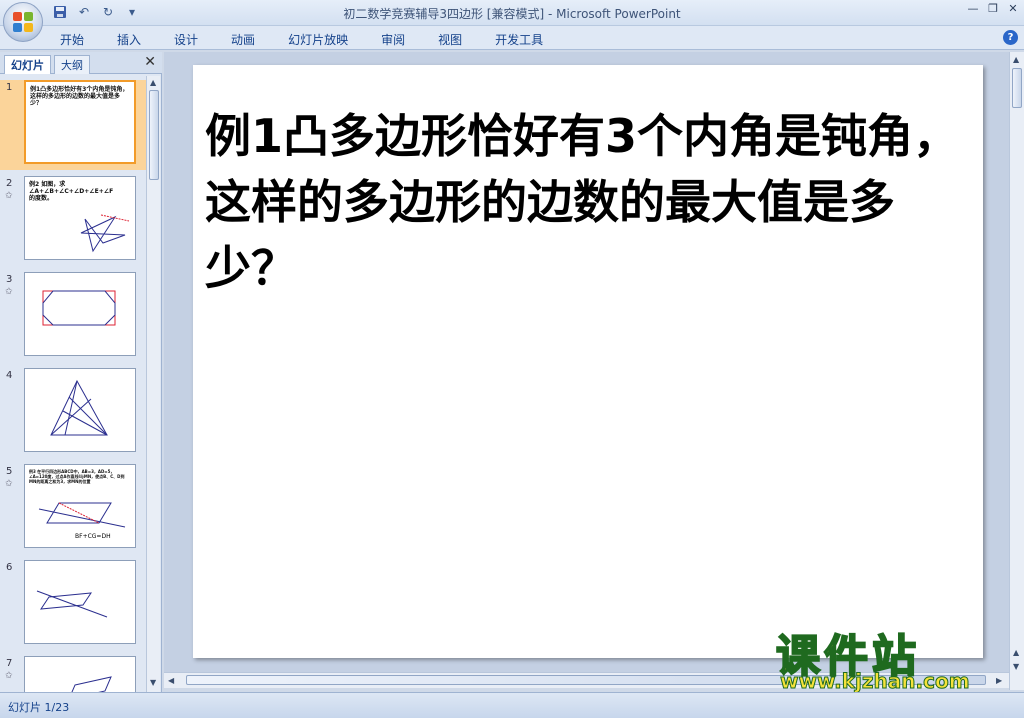 The height and width of the screenshot is (718, 1024). I want to click on thumbnail-slide-4: 4, so click(73, 413).